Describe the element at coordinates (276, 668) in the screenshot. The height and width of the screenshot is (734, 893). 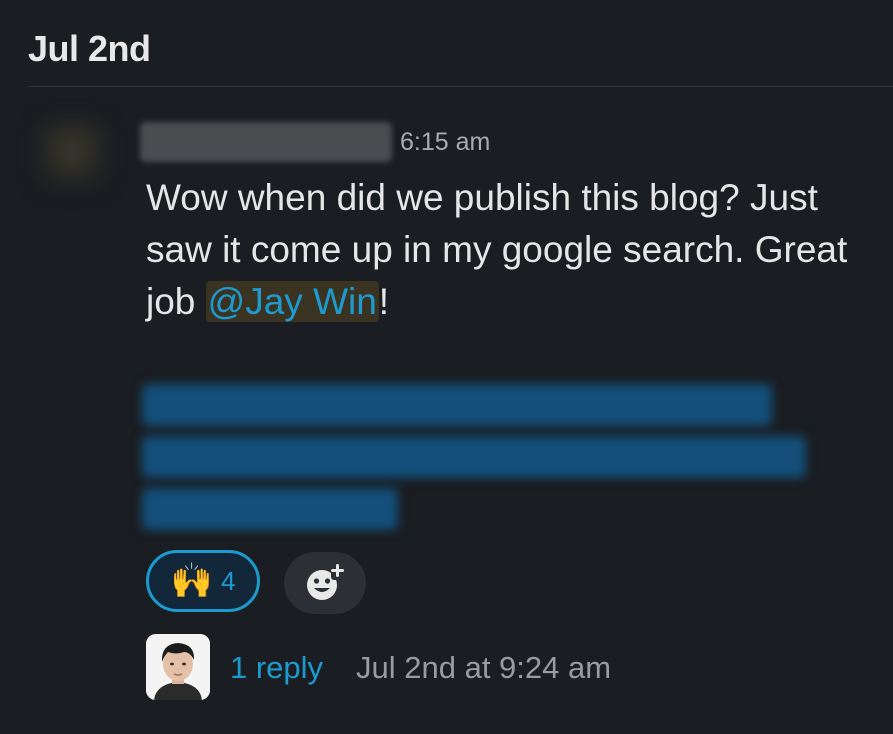
I see `thread-reply-link: 1 reply` at that location.